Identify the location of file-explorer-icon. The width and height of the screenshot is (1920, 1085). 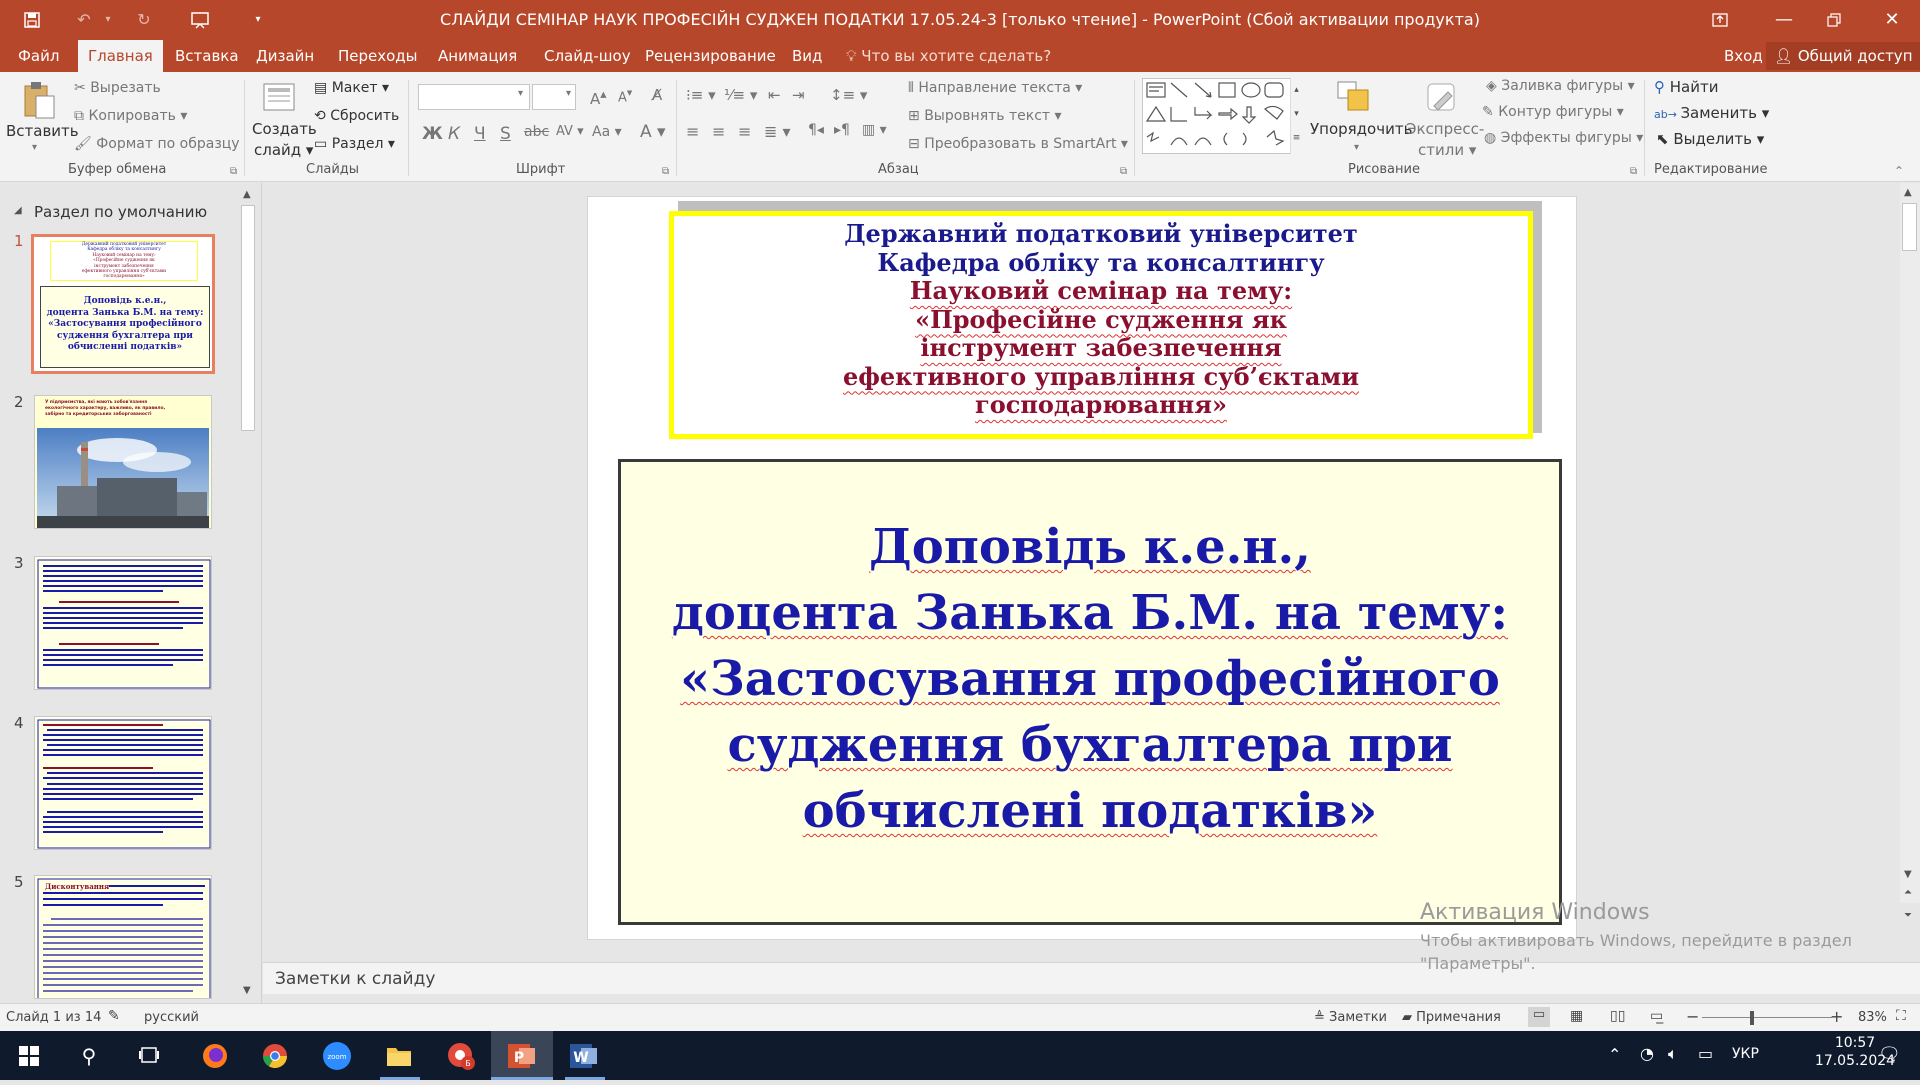
(399, 1056).